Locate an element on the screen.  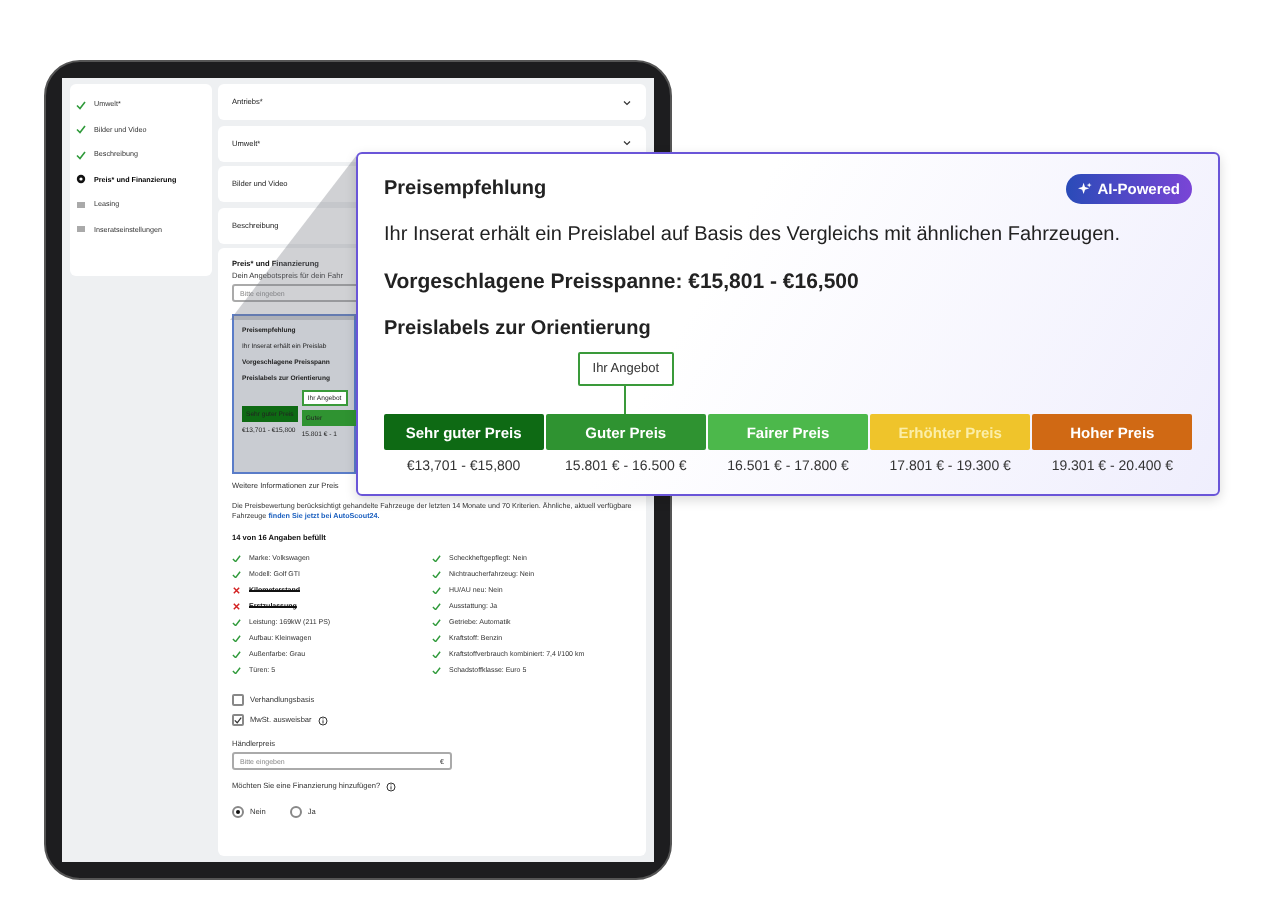
price-range-text: Vorgeschlagene Preisspanne: €15,801 - €16,500 is located at coordinates (622, 282).